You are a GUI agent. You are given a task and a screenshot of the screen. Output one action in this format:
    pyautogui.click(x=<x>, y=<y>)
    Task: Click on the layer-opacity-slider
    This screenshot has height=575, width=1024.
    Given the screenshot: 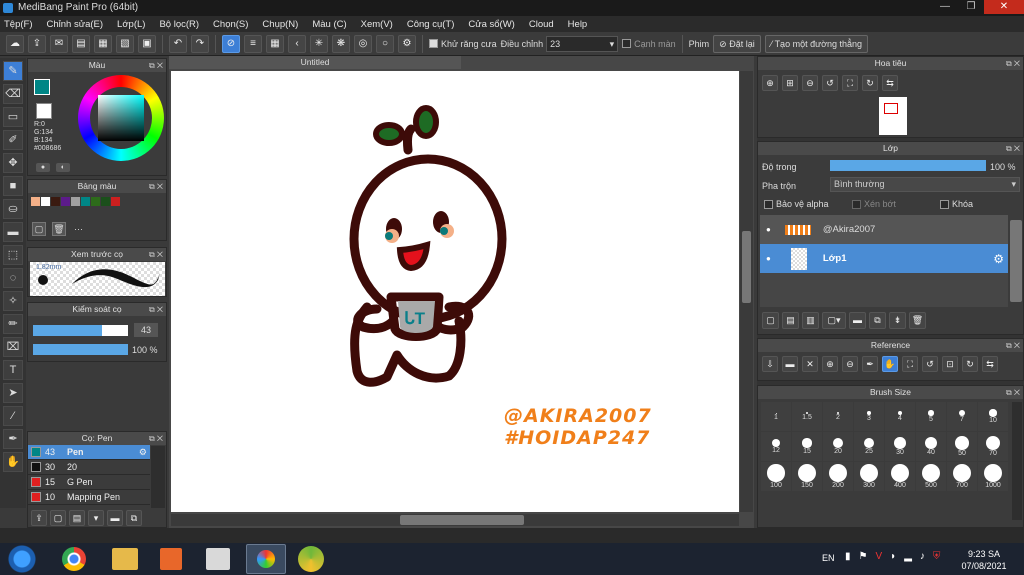 What is the action you would take?
    pyautogui.click(x=908, y=165)
    